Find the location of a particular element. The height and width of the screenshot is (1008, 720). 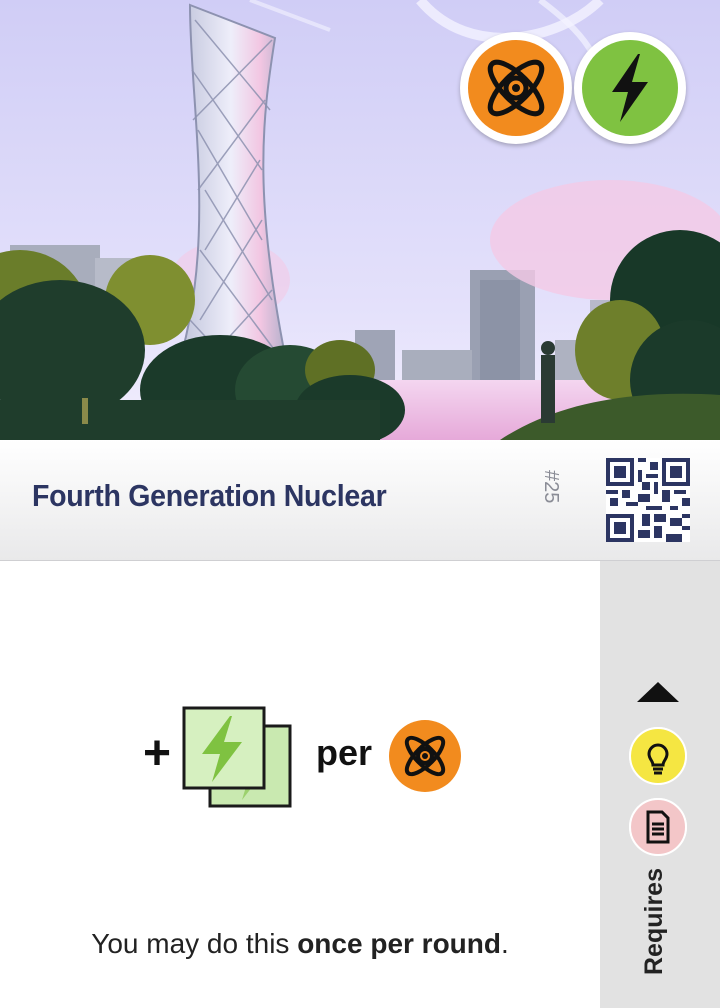

per-label: per is located at coordinates (344, 752).